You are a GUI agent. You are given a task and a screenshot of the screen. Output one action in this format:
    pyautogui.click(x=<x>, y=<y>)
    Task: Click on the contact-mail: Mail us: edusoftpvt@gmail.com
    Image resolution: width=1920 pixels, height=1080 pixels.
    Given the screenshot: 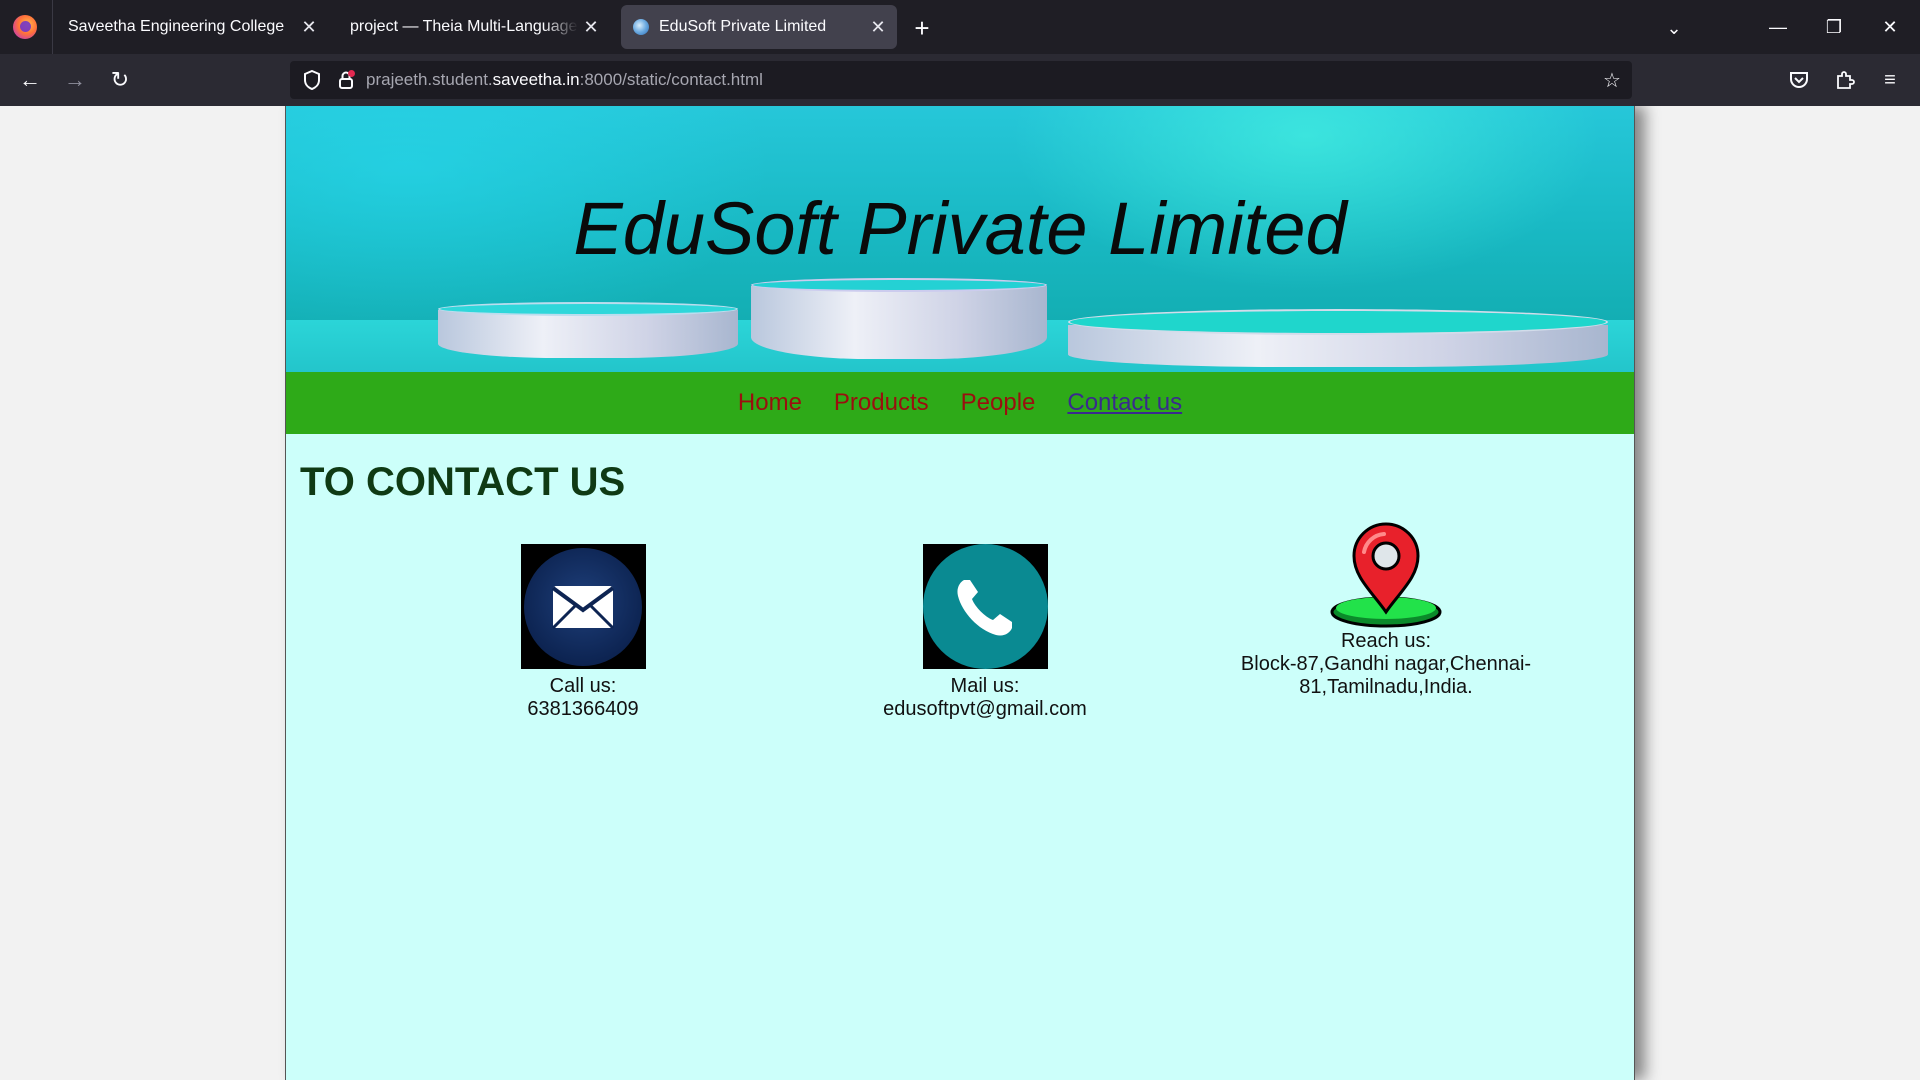 What is the action you would take?
    pyautogui.click(x=985, y=632)
    